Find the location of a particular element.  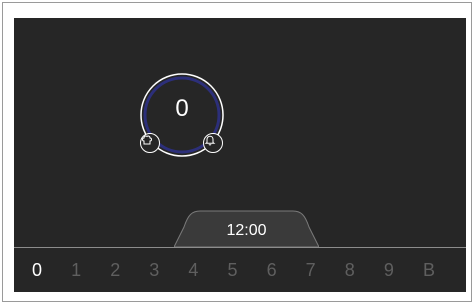

bell-icon is located at coordinates (213, 143).